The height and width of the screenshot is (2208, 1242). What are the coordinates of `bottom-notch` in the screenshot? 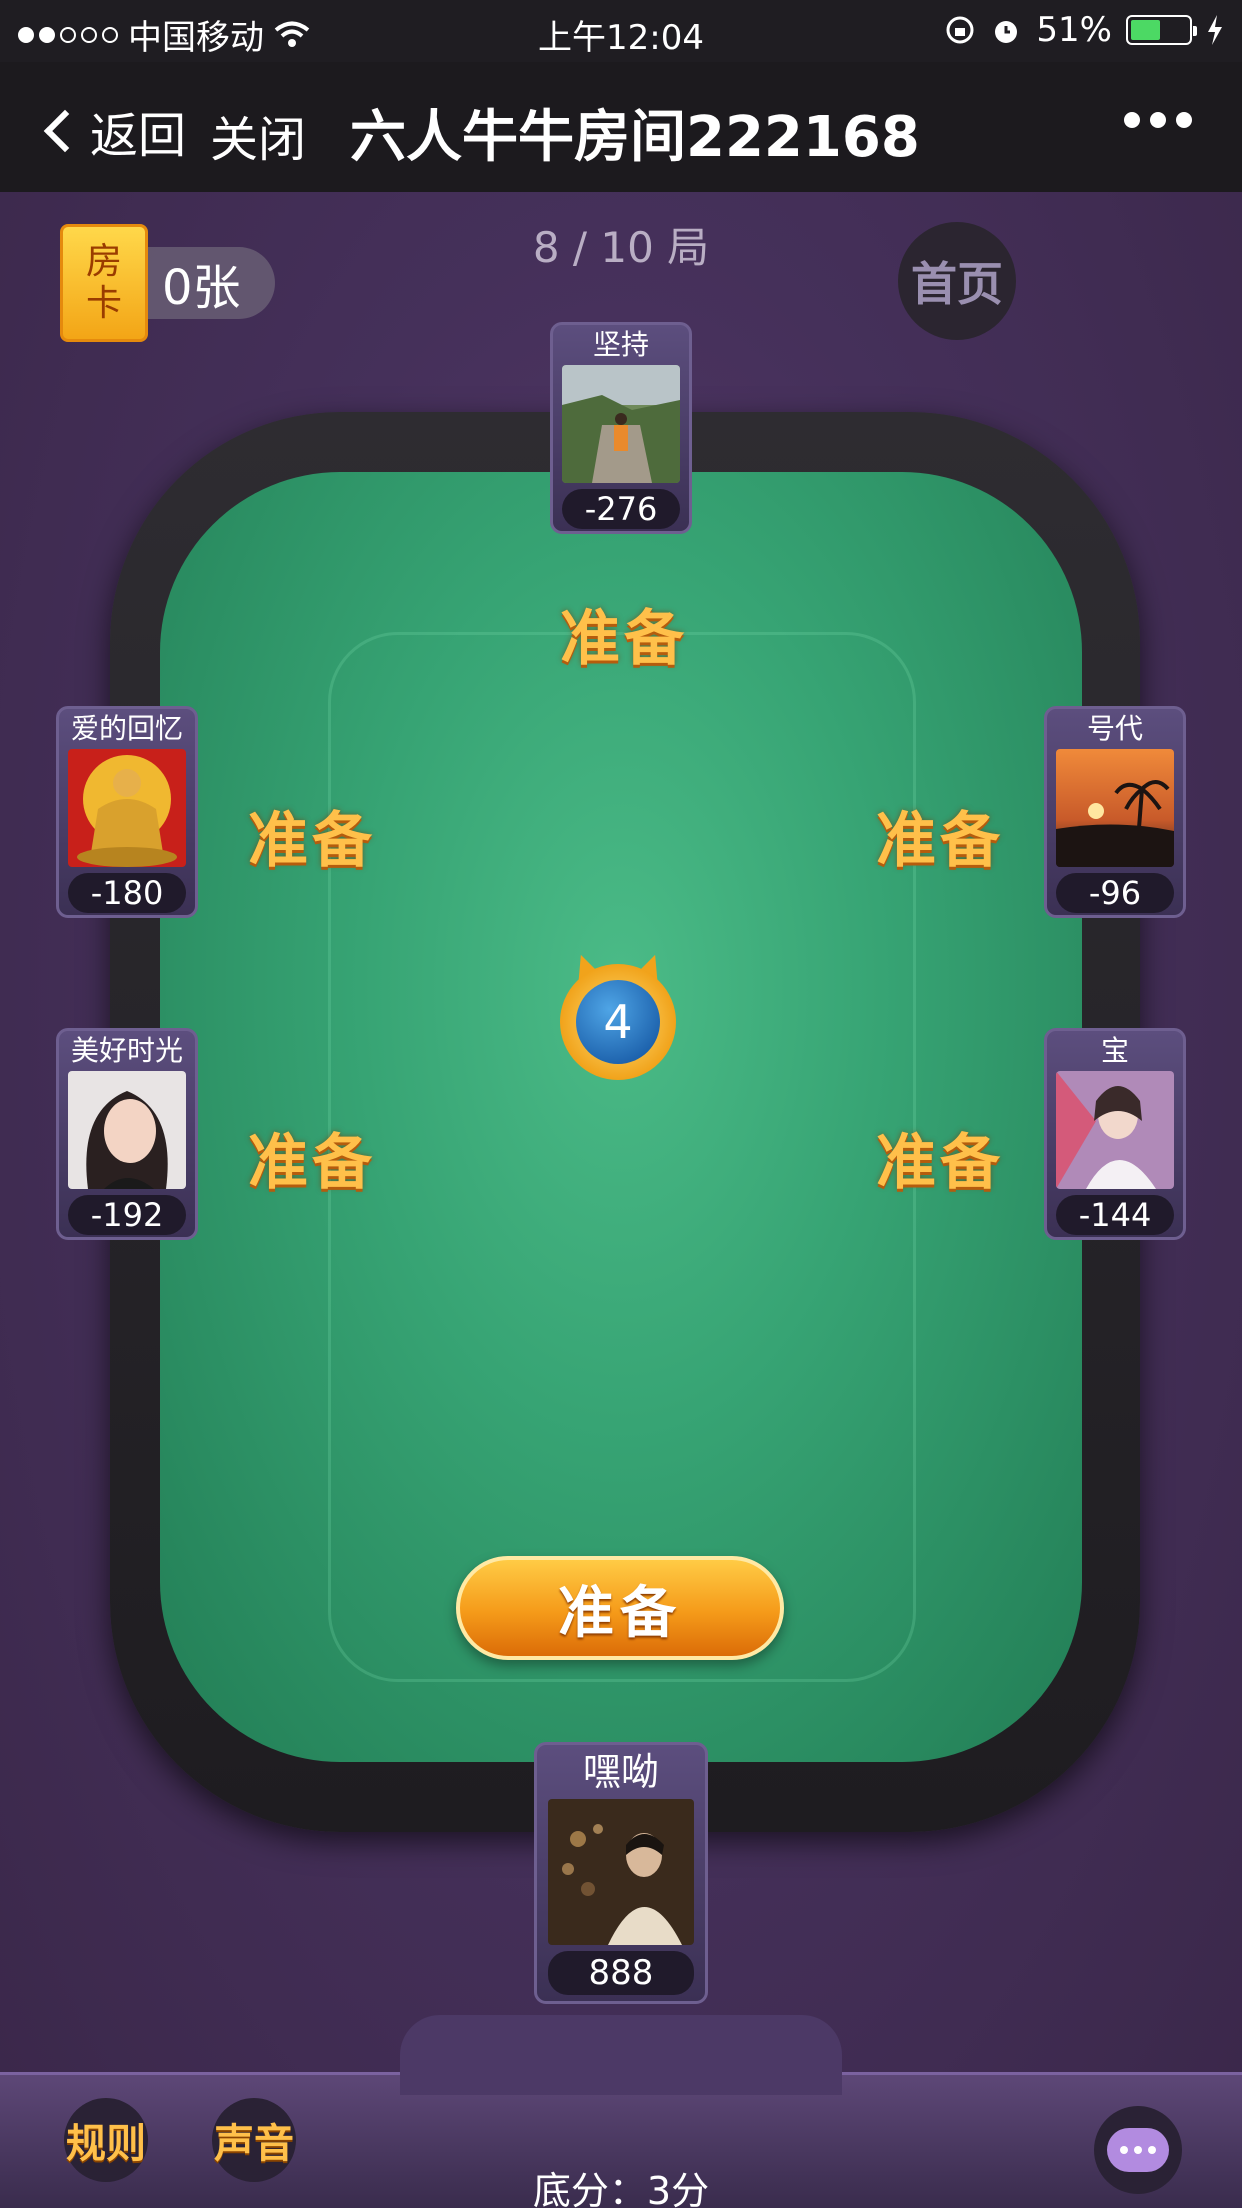 It's located at (621, 2055).